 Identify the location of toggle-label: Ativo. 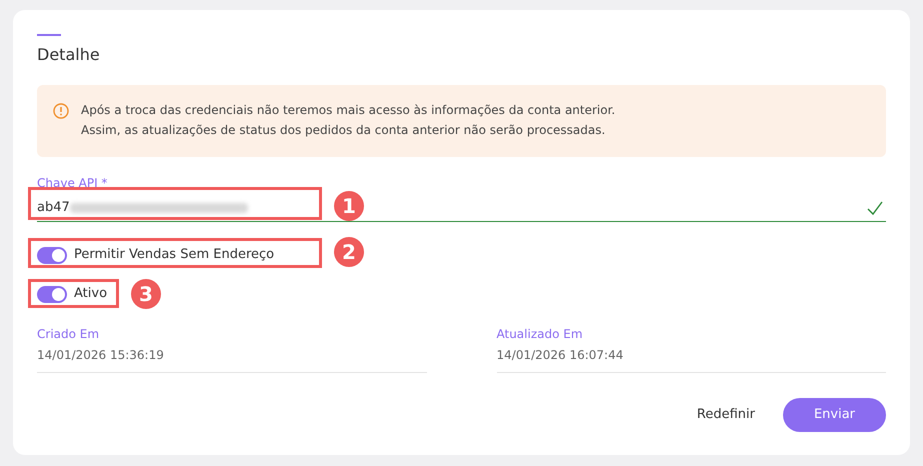
(91, 294).